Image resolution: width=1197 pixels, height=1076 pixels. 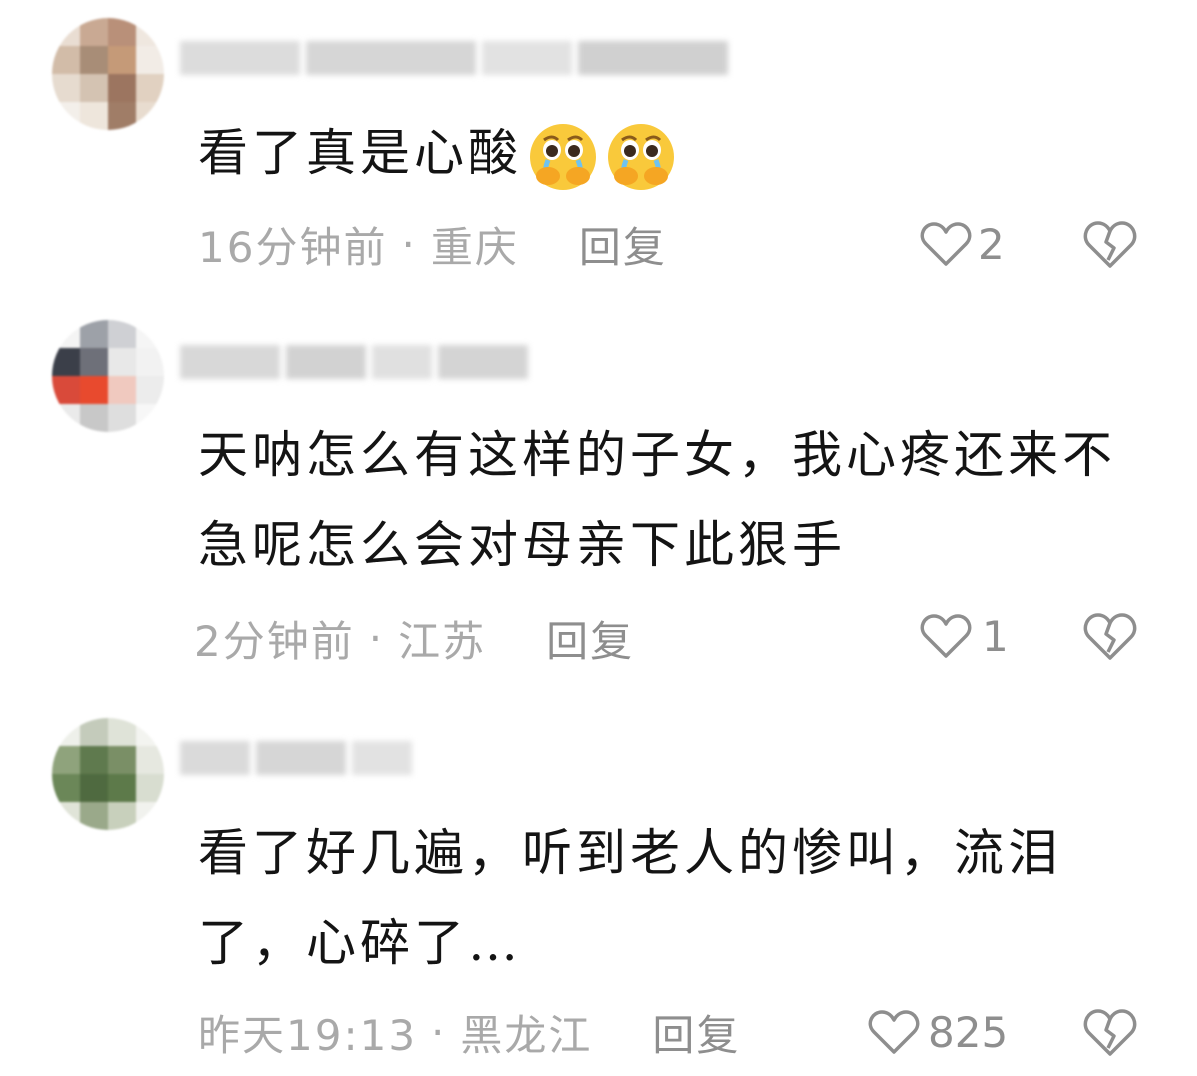 I want to click on comment-meta: 2分钟前 · 江苏 回复, so click(x=414, y=638).